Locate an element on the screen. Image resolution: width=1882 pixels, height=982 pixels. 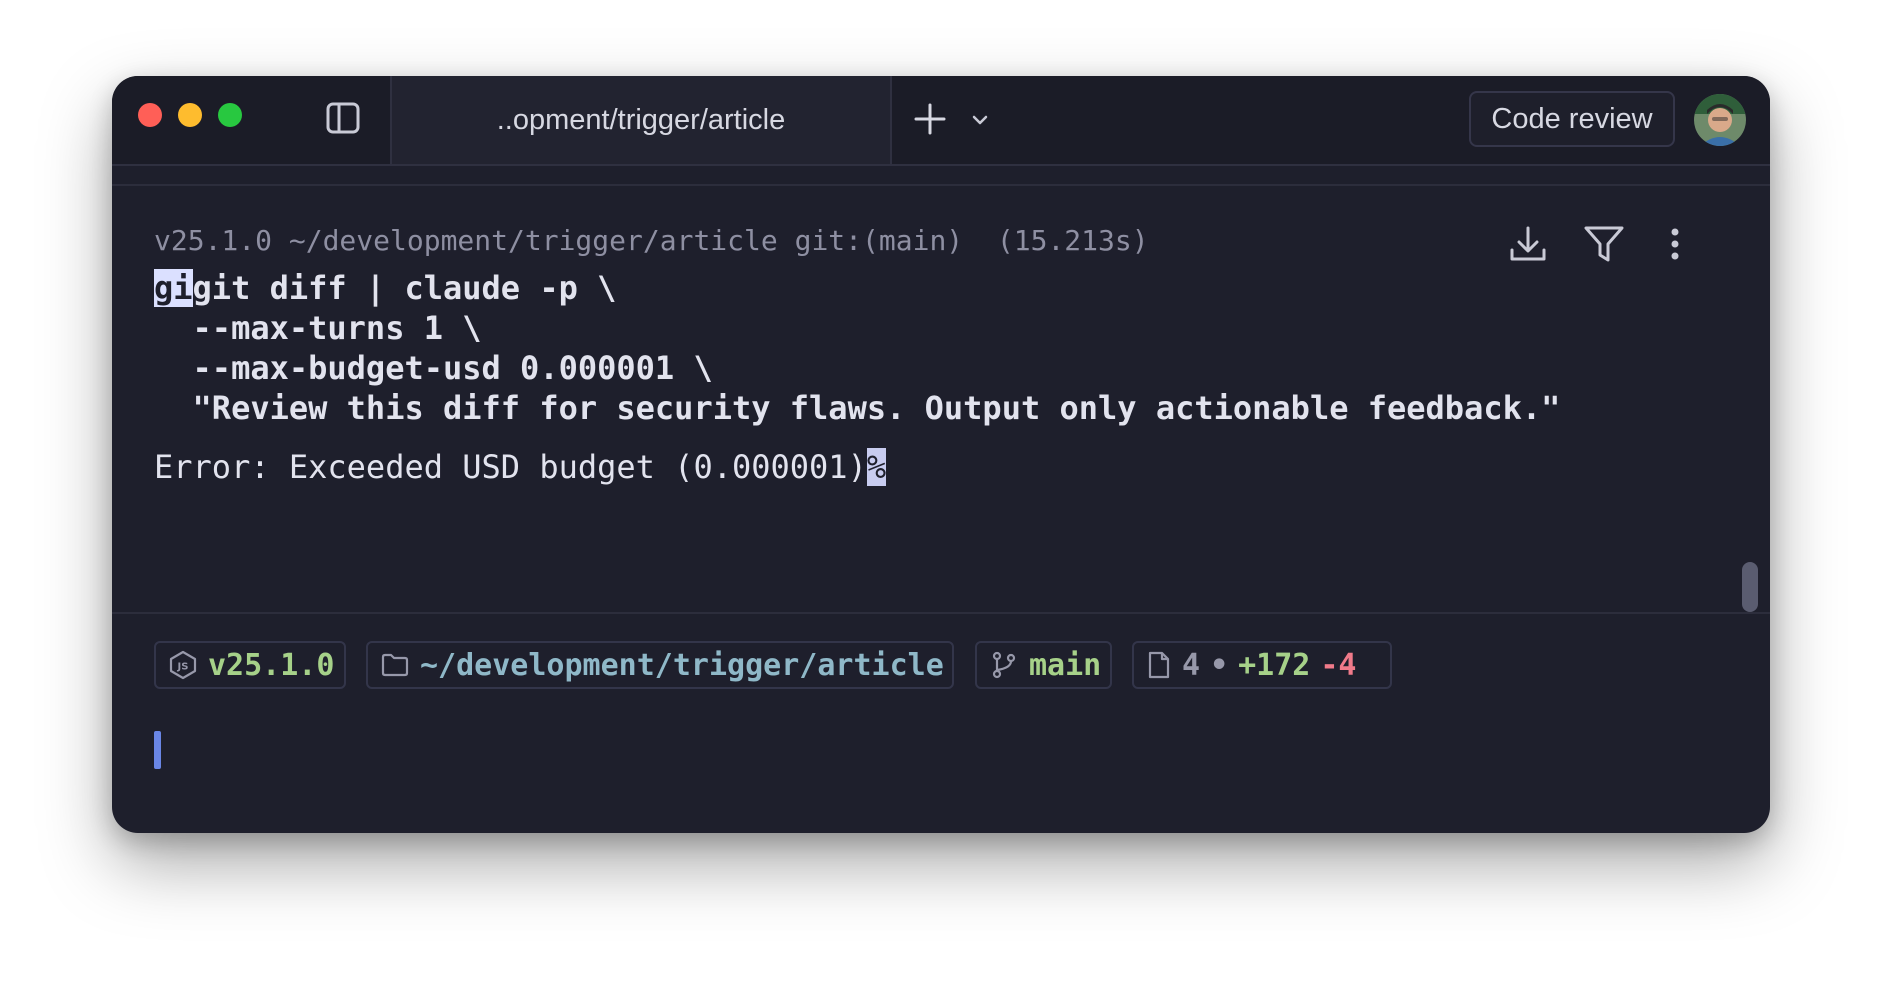
files-changed-count: 4 is located at coordinates (1191, 665).